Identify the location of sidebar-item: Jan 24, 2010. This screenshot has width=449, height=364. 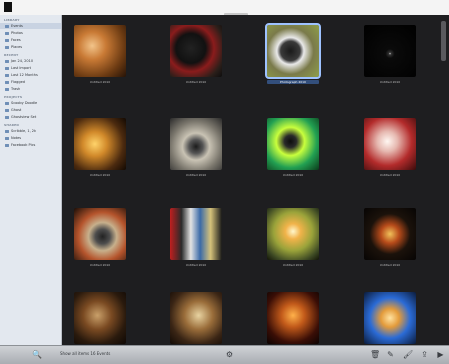
(30, 61).